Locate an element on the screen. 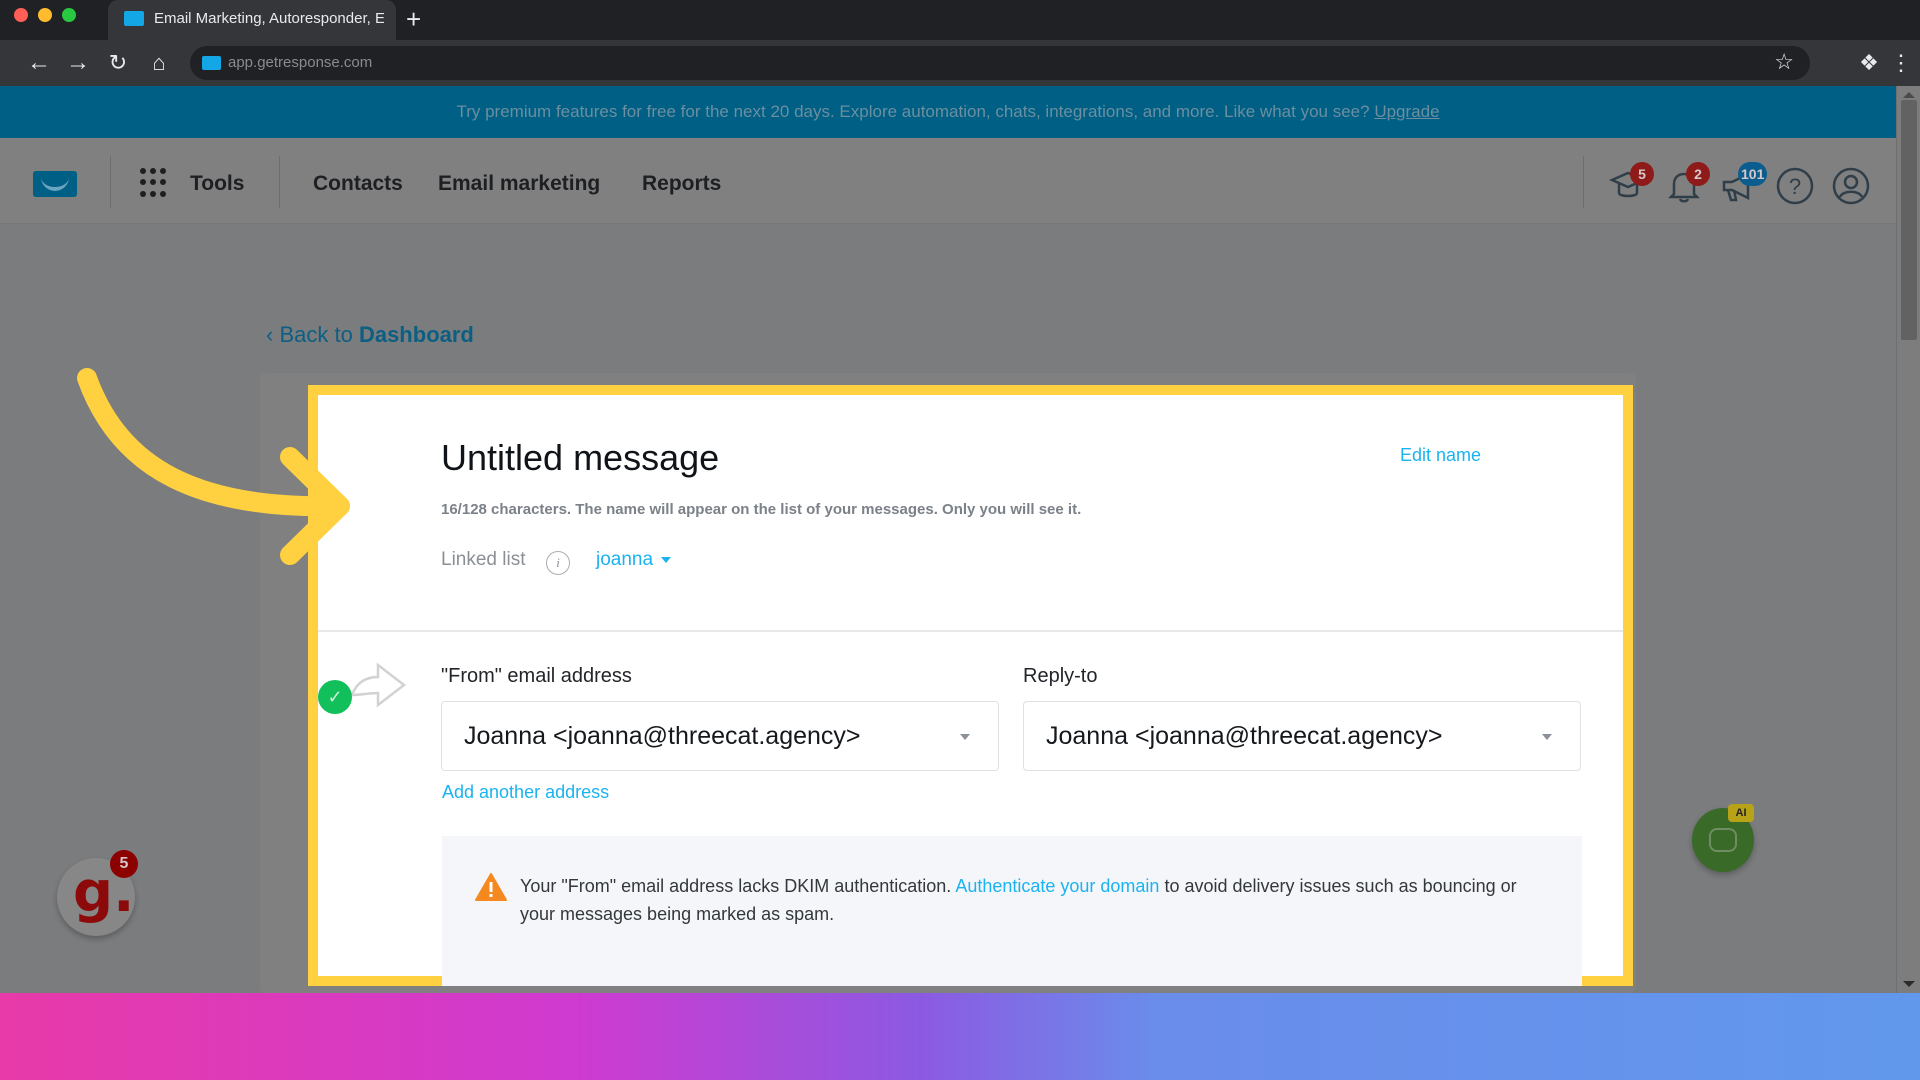 This screenshot has width=1920, height=1080. warning-triangle-icon is located at coordinates (491, 887).